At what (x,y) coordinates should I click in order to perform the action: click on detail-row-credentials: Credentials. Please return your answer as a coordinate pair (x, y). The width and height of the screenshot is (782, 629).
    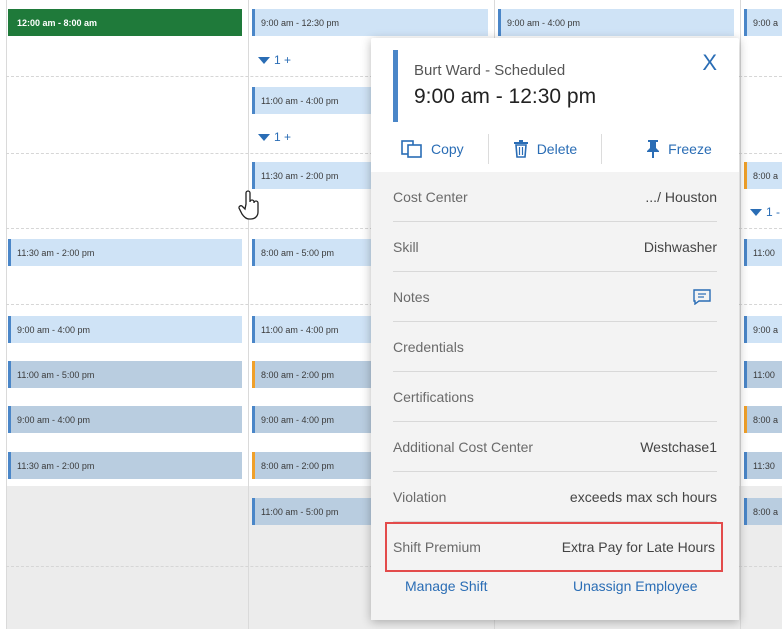
    Looking at the image, I should click on (555, 347).